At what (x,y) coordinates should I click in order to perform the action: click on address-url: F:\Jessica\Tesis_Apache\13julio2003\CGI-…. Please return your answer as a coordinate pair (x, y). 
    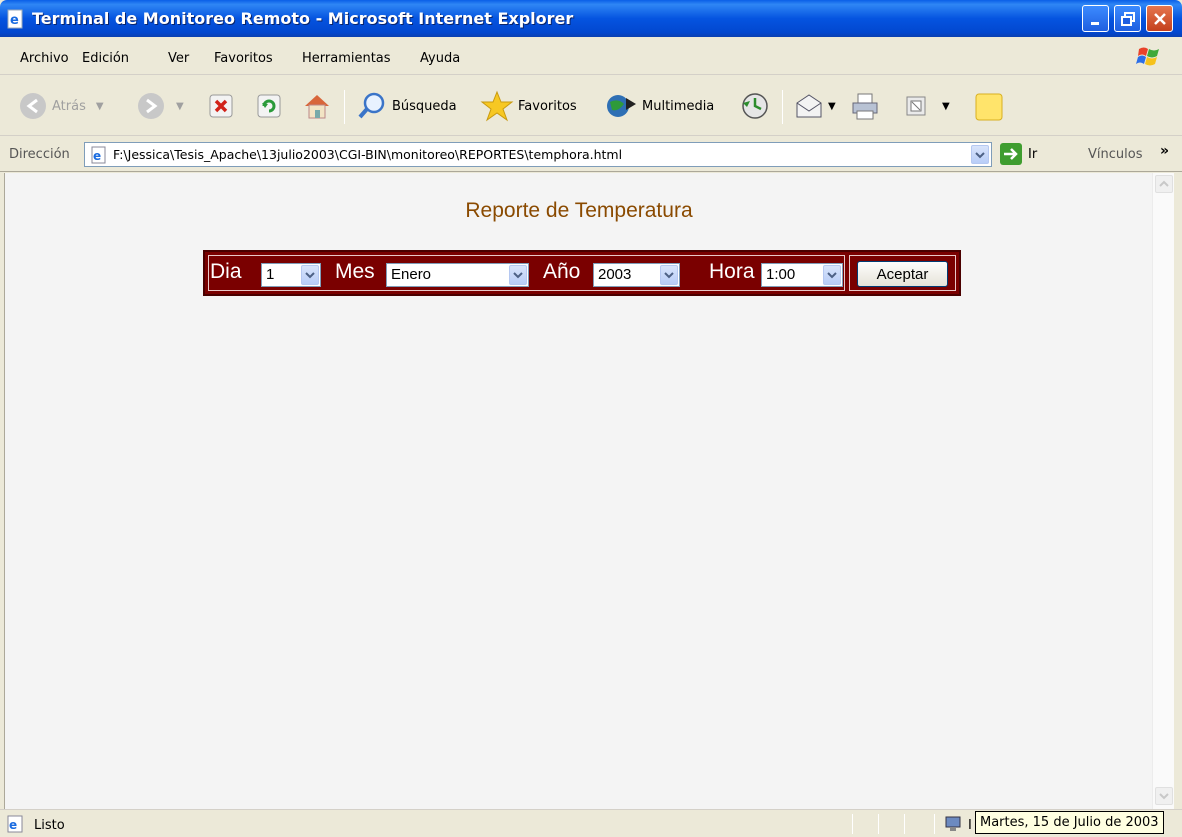
    Looking at the image, I should click on (368, 154).